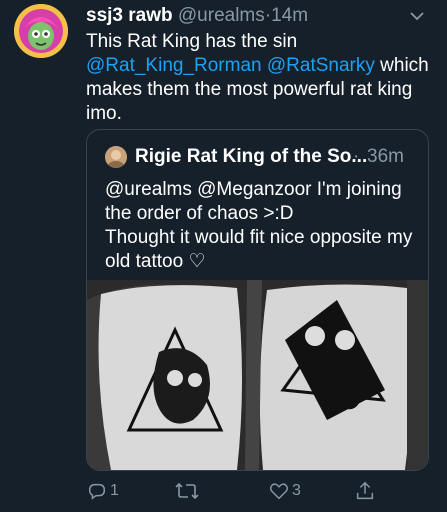 This screenshot has height=512, width=447. I want to click on heart-icon, so click(279, 491).